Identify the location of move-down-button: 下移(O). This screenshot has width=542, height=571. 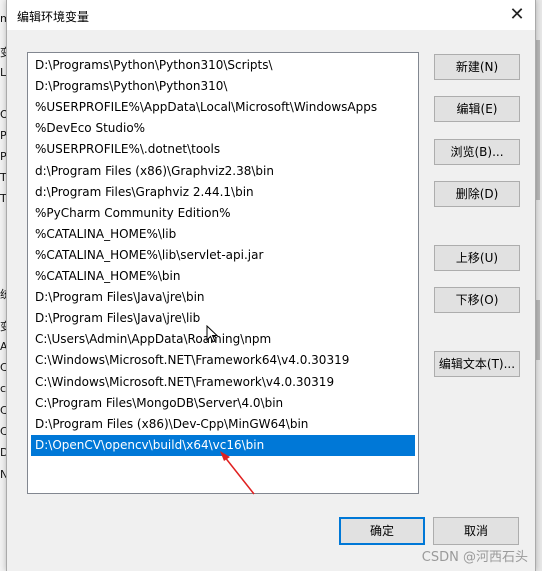
(477, 300).